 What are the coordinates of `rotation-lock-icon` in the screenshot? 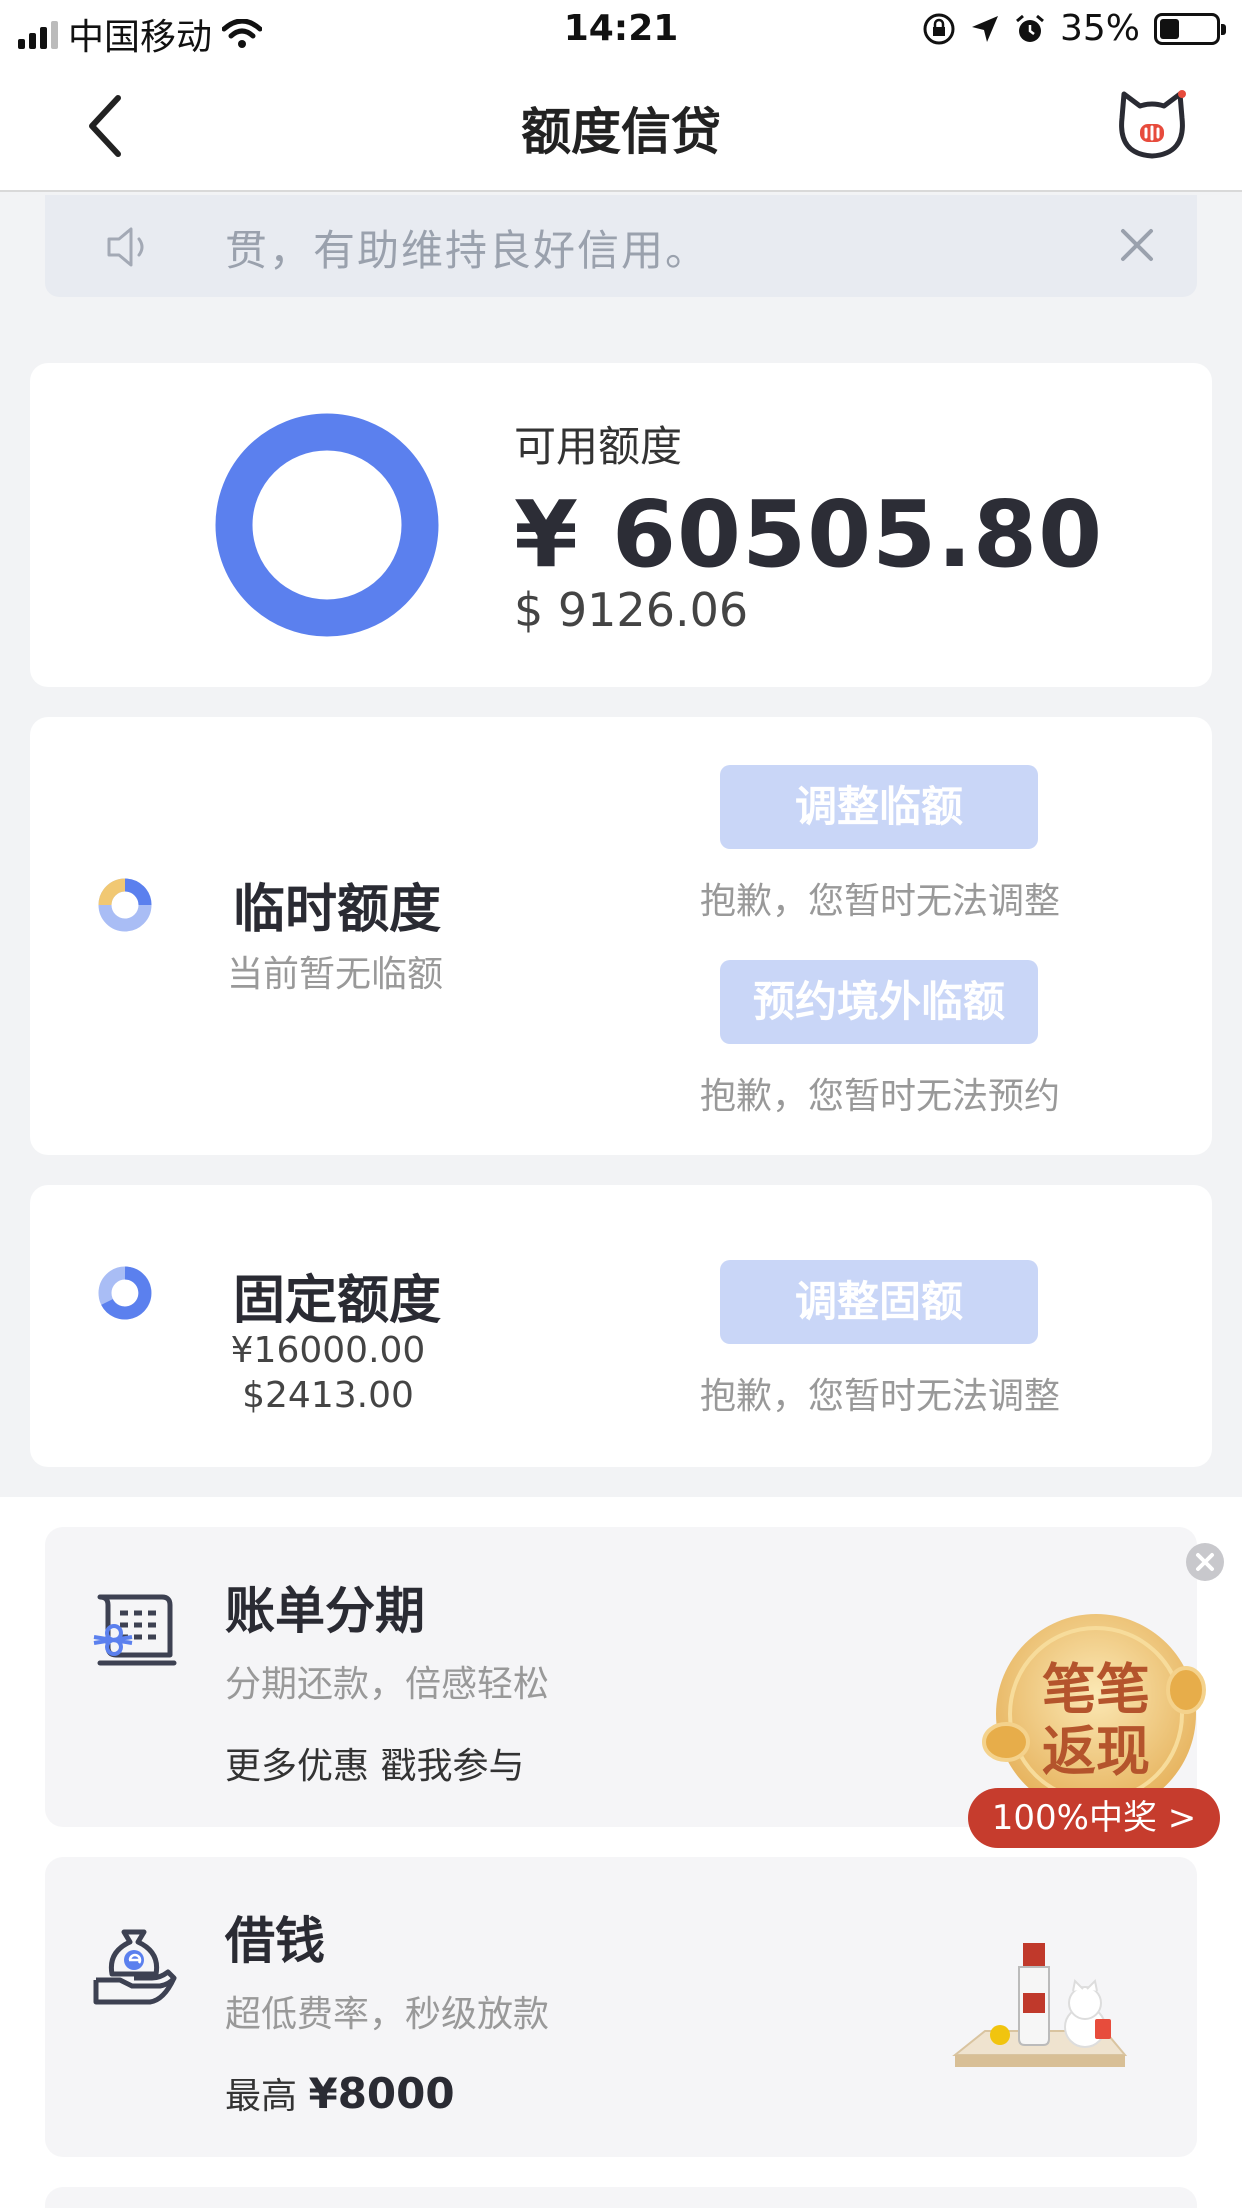 It's located at (939, 28).